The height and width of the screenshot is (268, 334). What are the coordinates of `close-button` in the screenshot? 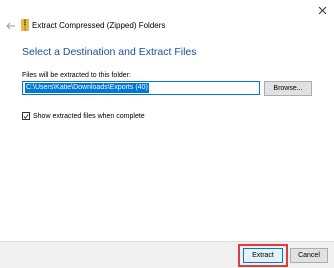 It's located at (322, 10).